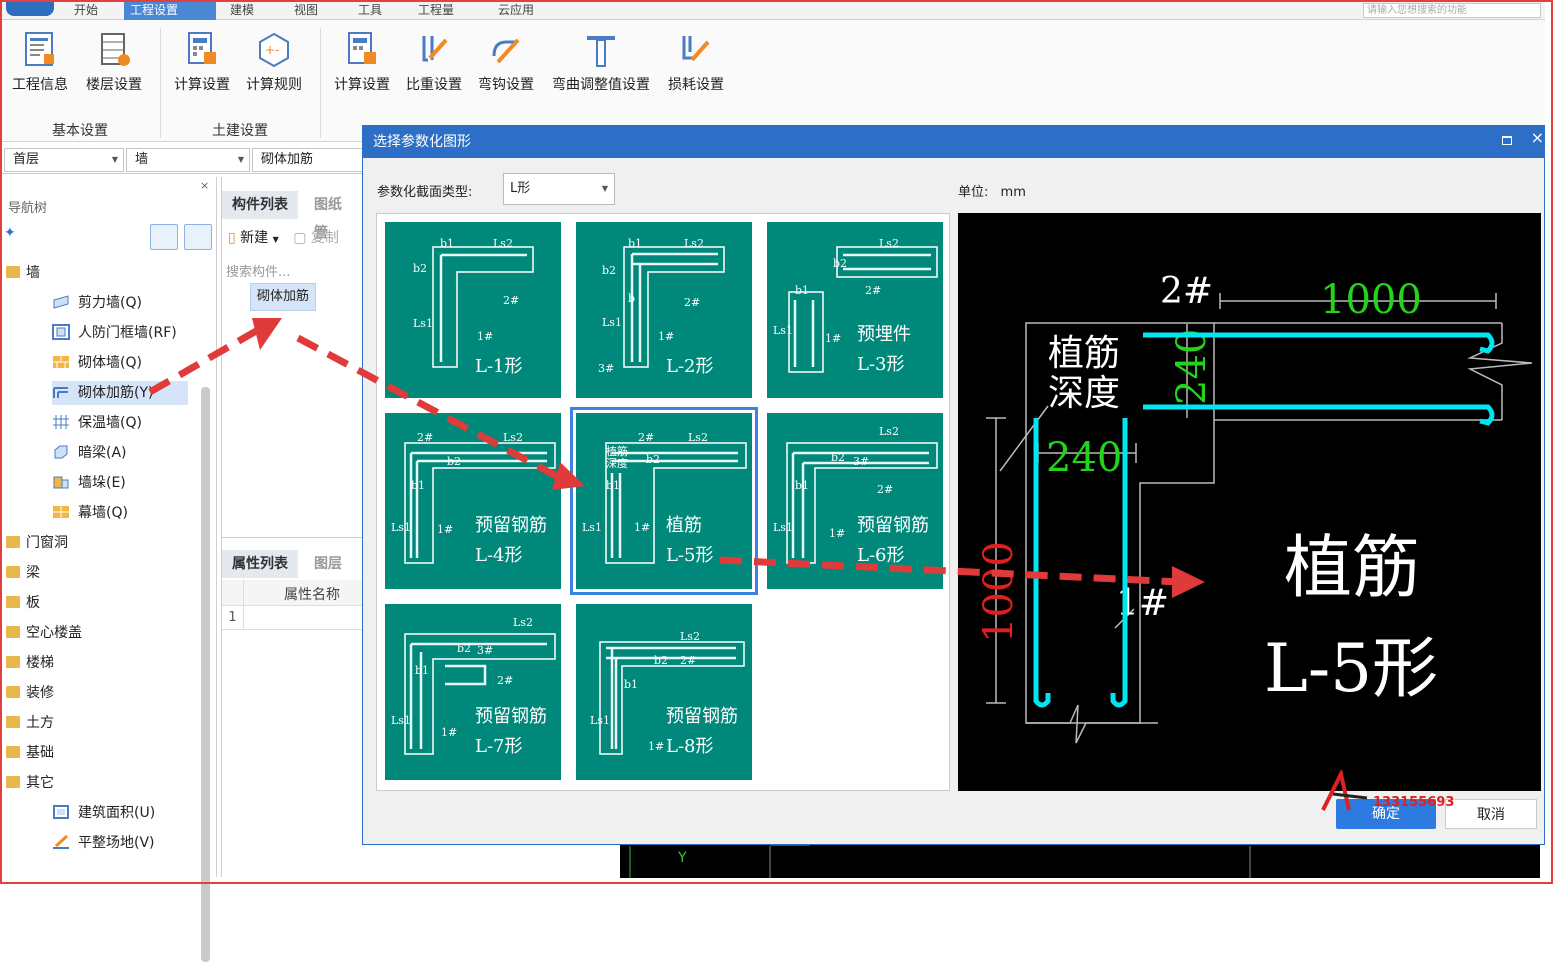  What do you see at coordinates (205, 674) in the screenshot?
I see `nav-scrollbar` at bounding box center [205, 674].